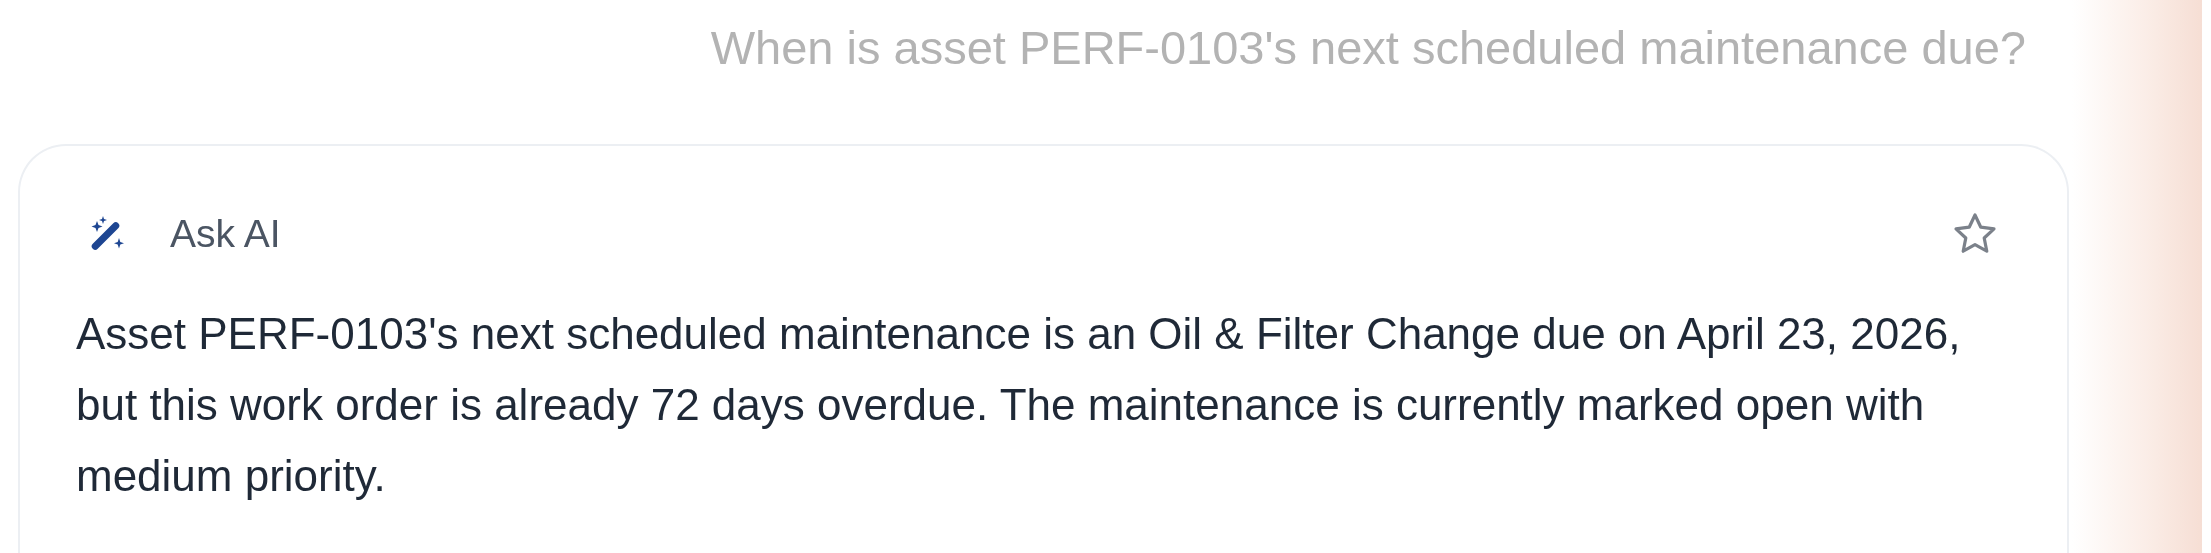 This screenshot has width=2211, height=553. Describe the element at coordinates (1368, 48) in the screenshot. I see `question-text: When is asset PERF-0103's next scheduled maintenance due?` at that location.